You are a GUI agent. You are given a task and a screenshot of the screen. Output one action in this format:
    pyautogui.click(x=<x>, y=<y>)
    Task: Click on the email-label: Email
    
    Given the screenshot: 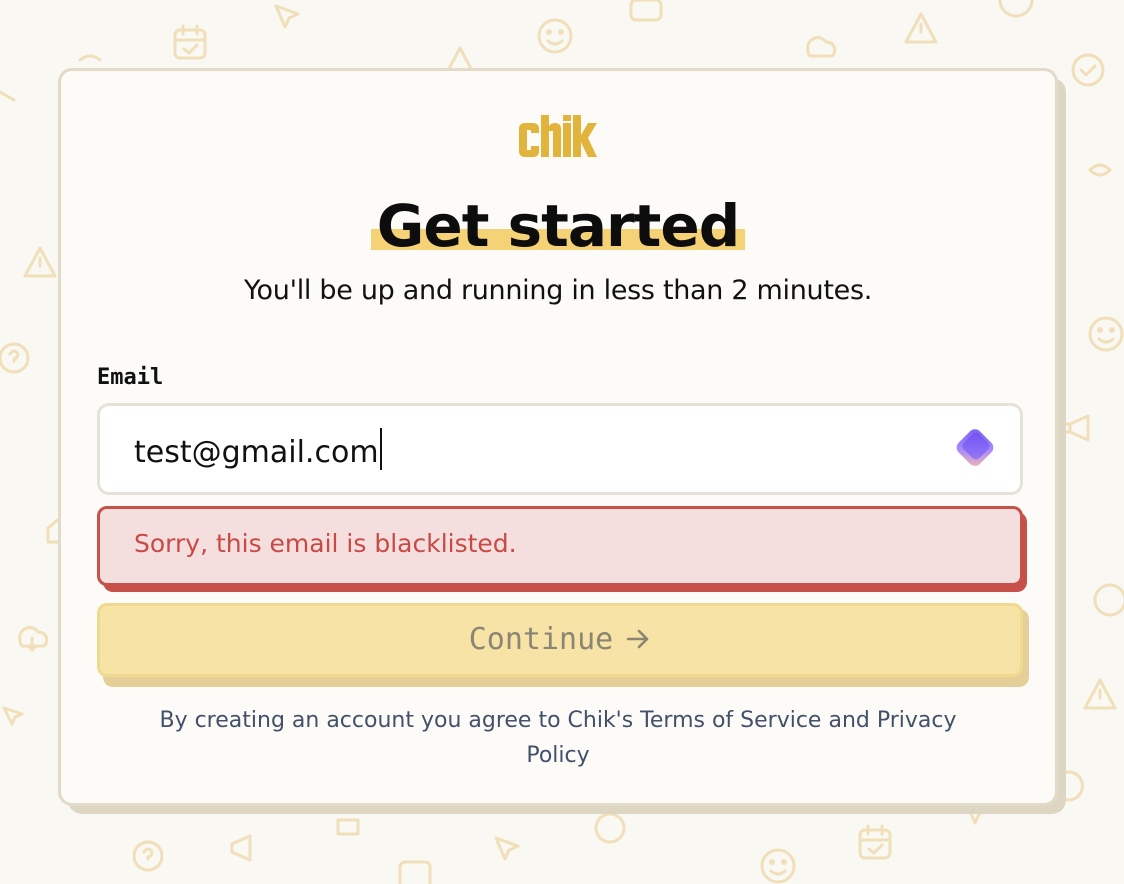 What is the action you would take?
    pyautogui.click(x=130, y=377)
    